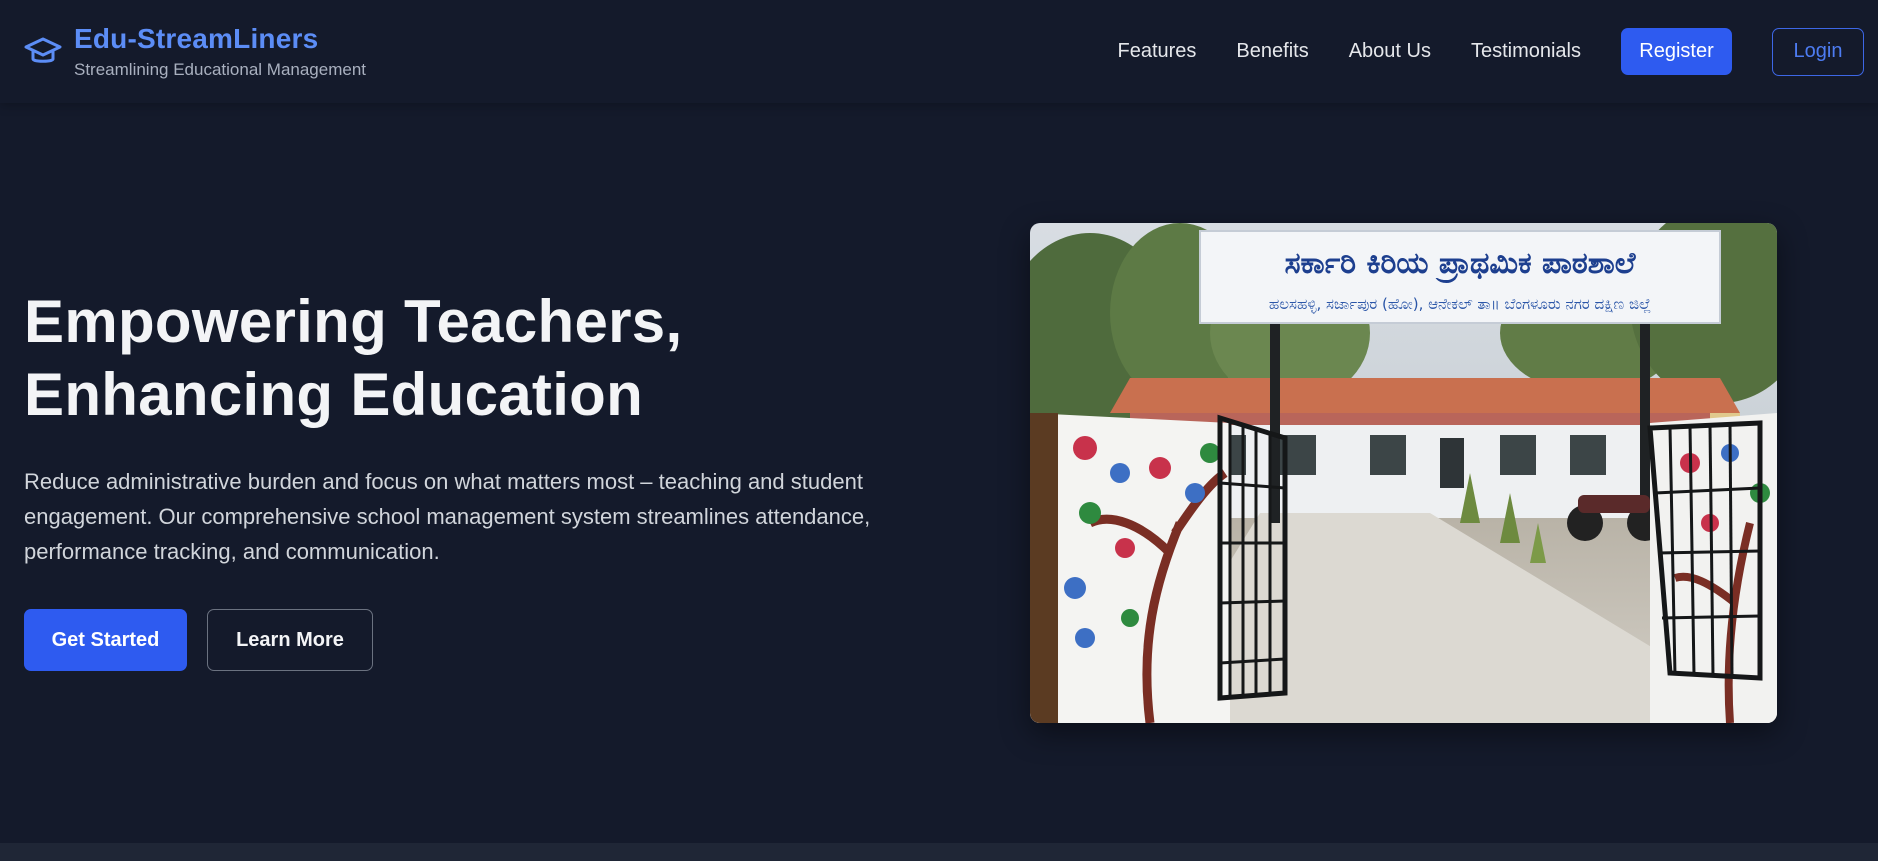 The image size is (1878, 861). What do you see at coordinates (1156, 51) in the screenshot?
I see `nav-link-features: Features` at bounding box center [1156, 51].